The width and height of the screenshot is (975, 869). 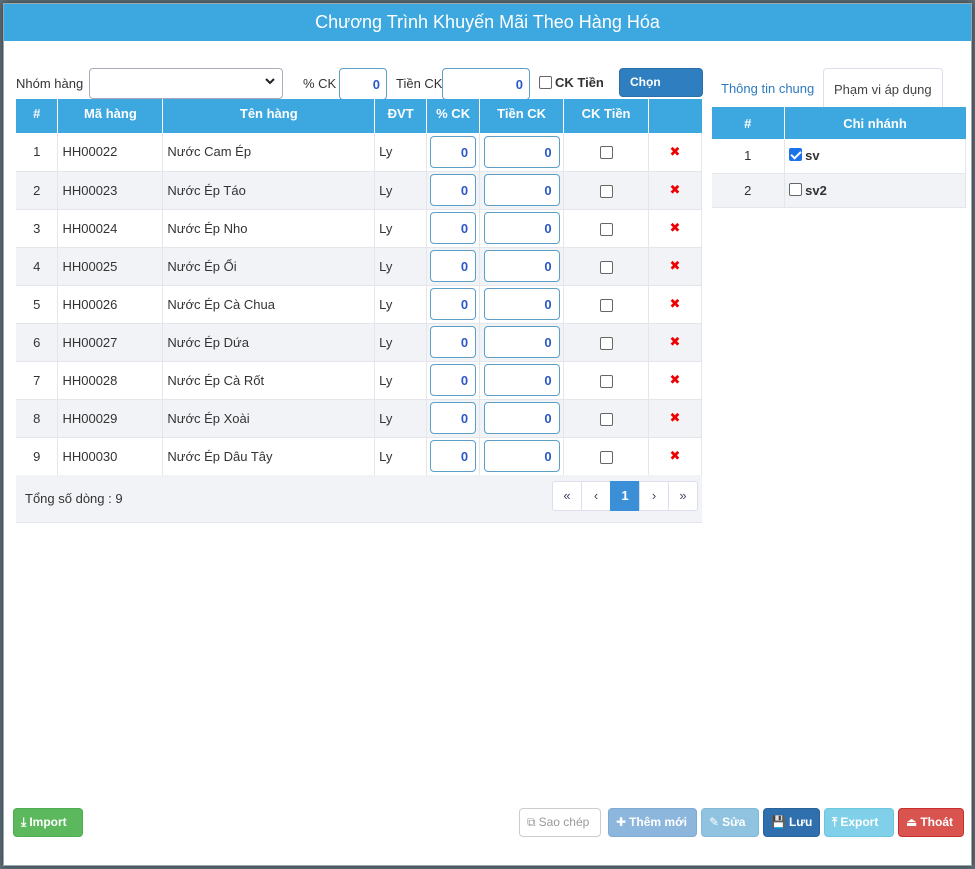 I want to click on branch-no: 1, so click(x=748, y=156).